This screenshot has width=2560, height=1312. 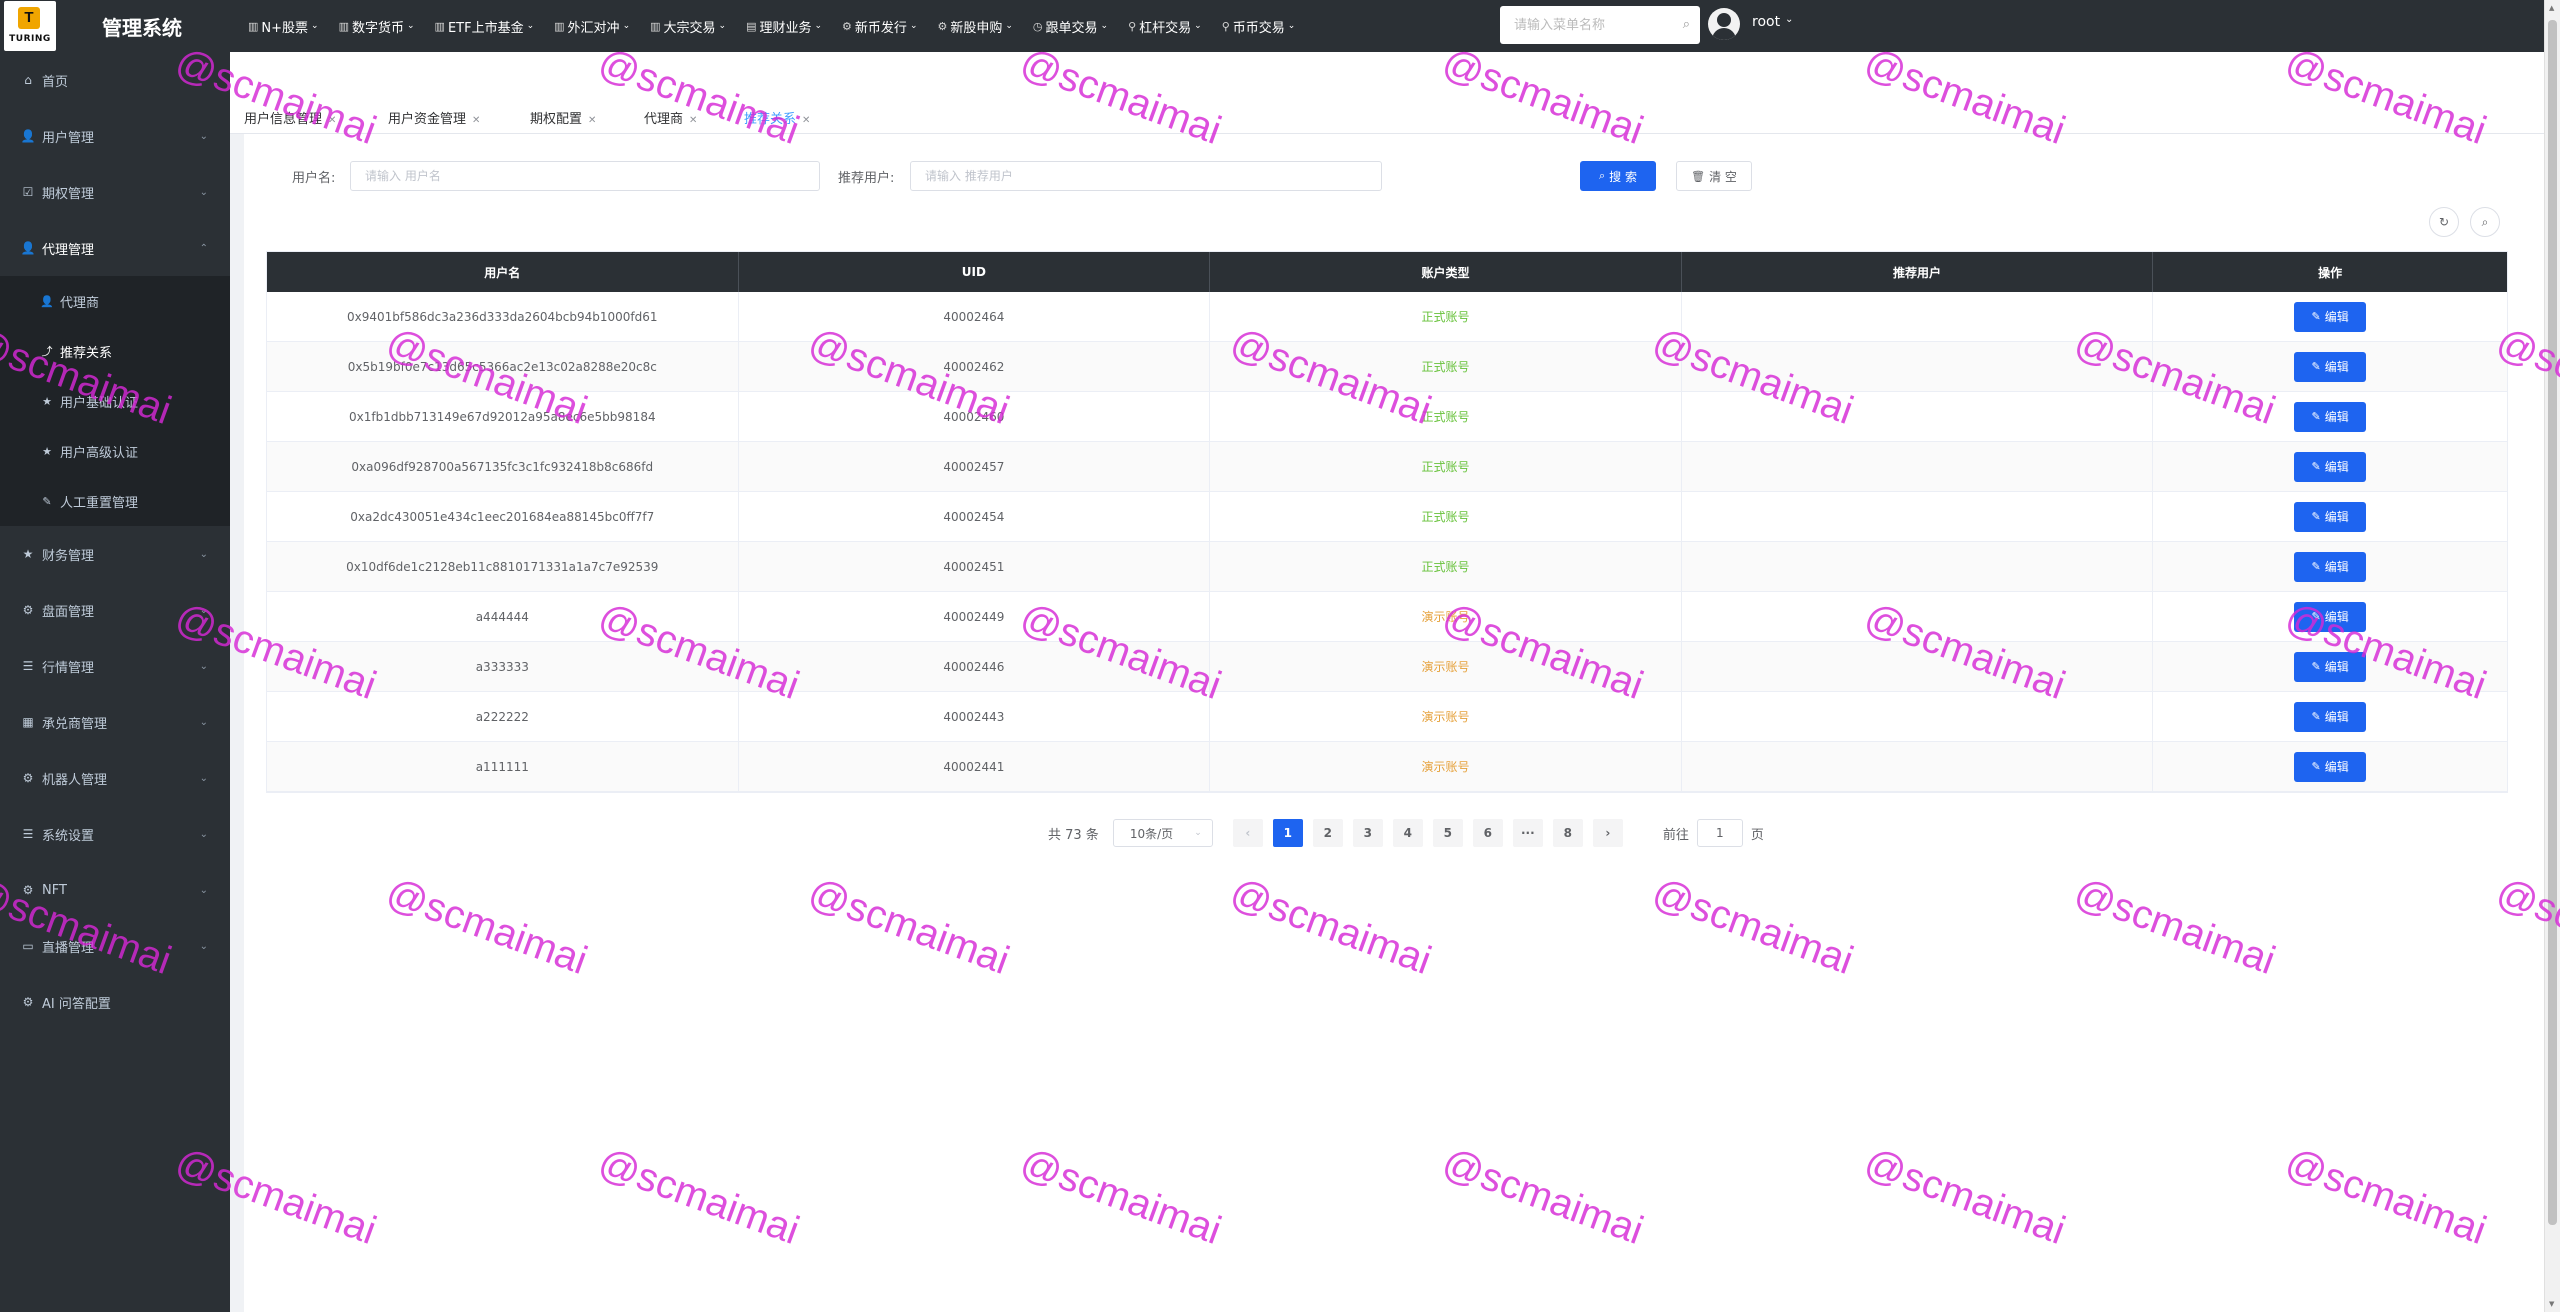 I want to click on topnav-item-10: ⚲ 币币交易 ⌄, so click(x=1259, y=26).